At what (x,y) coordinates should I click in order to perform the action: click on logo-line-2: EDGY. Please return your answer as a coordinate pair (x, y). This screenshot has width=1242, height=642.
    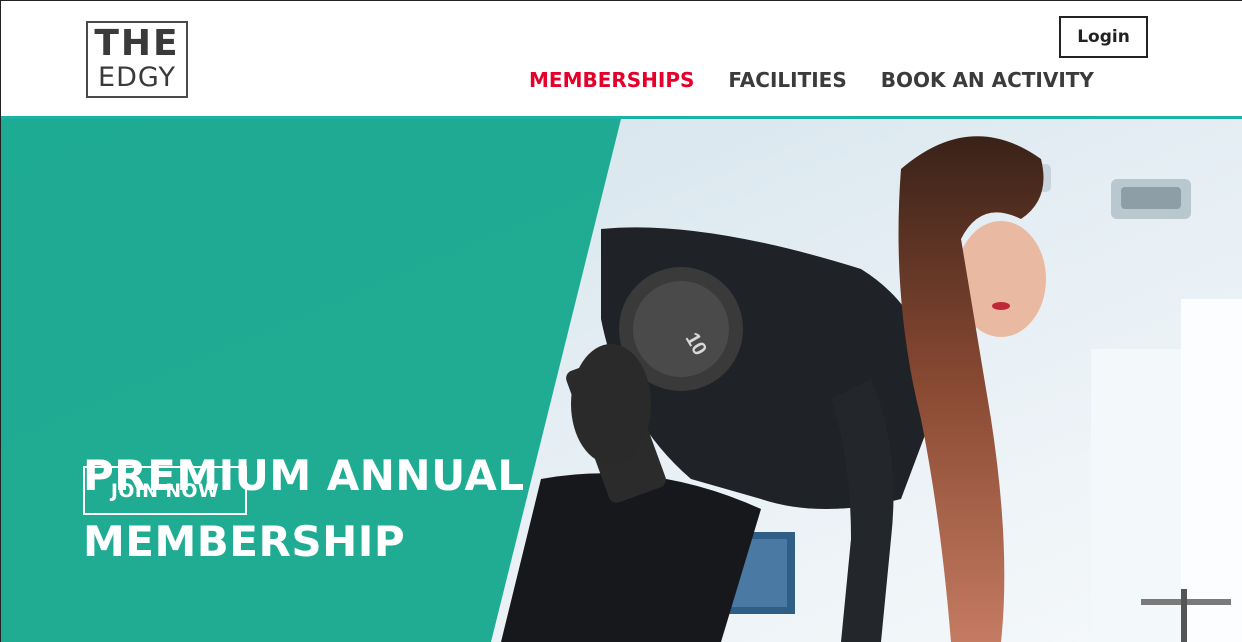
    Looking at the image, I should click on (137, 77).